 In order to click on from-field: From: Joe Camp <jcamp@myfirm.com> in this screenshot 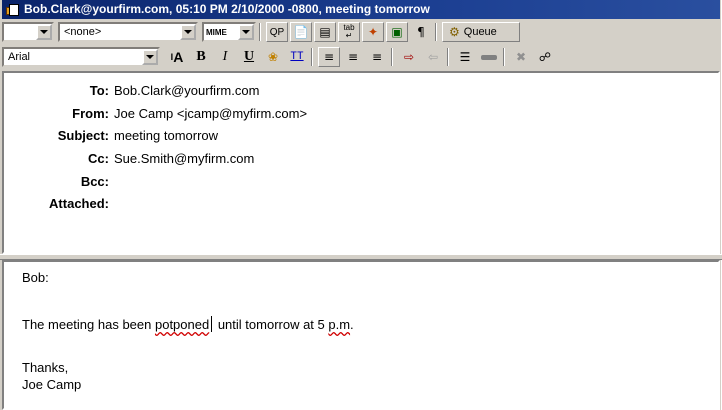, I will do `click(155, 113)`.